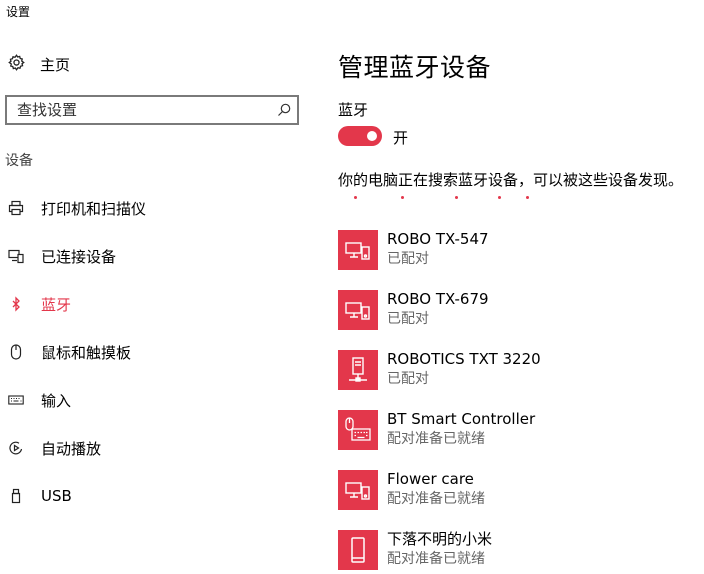 The width and height of the screenshot is (704, 574). Describe the element at coordinates (39, 304) in the screenshot. I see `sidebar-item-bluetooth: 蓝牙` at that location.